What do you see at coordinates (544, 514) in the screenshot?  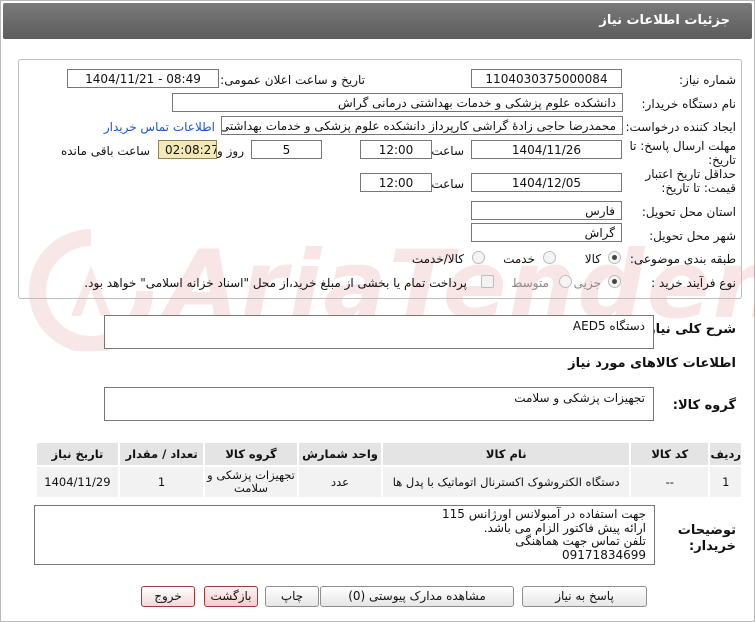 I see `buyer-notes-line: جهت استفاده در آمبولانس اورژانس 115` at bounding box center [544, 514].